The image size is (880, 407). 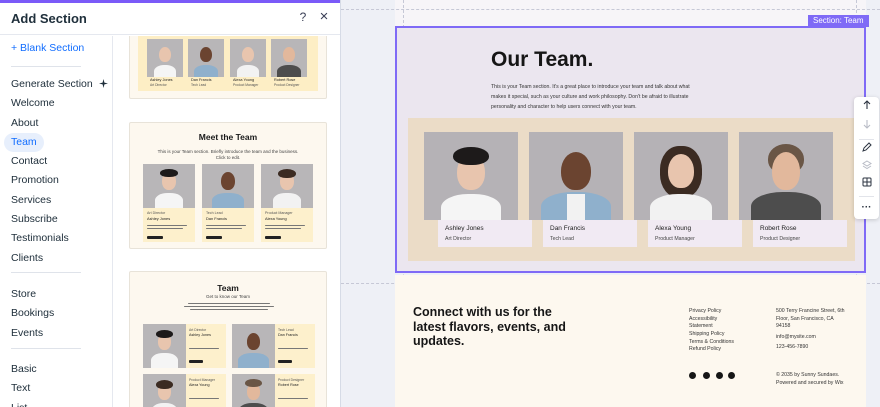 What do you see at coordinates (778, 228) in the screenshot?
I see `member-name: Robert Rose` at bounding box center [778, 228].